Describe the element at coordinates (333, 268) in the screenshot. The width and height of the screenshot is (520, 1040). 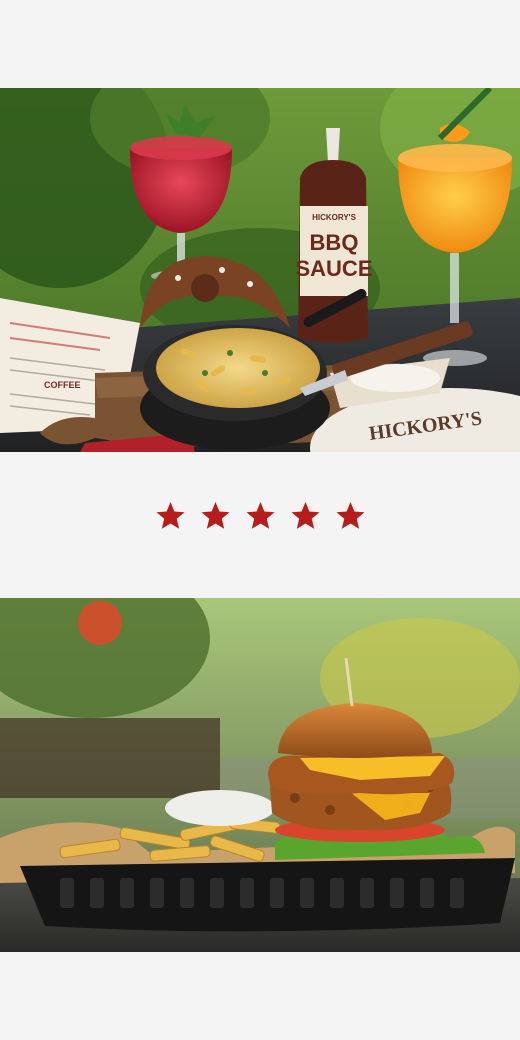
I see `bottle-label-line2: SAUCE` at that location.